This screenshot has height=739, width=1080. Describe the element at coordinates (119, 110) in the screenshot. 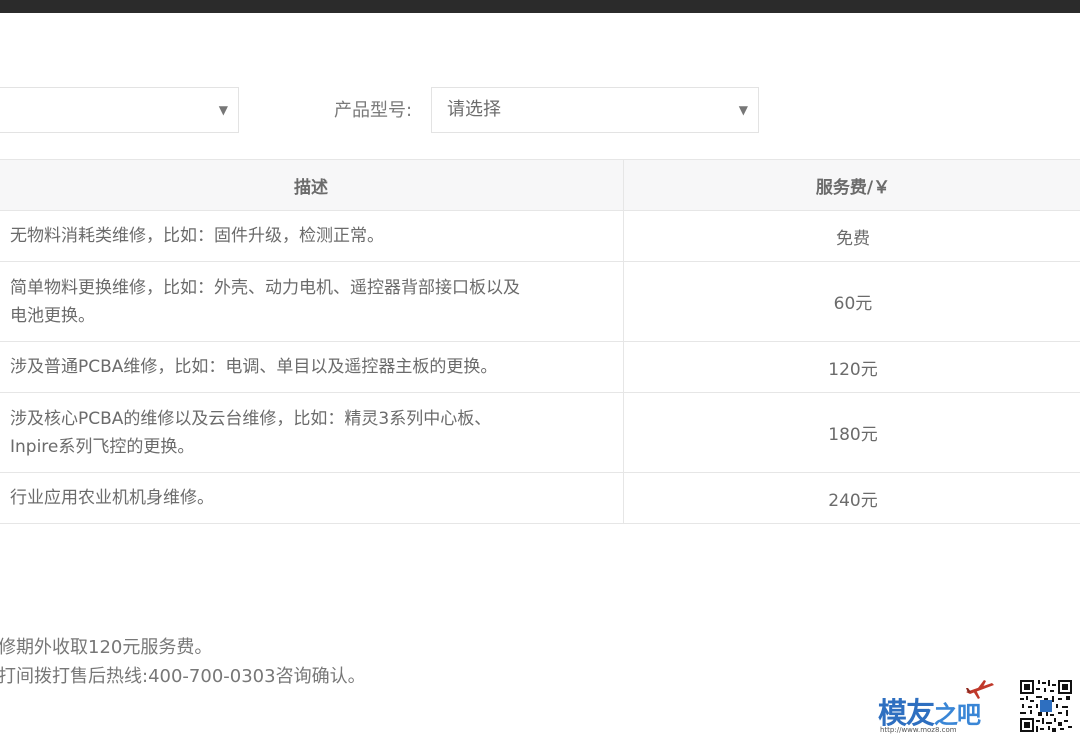

I see `category-select: ▼` at that location.